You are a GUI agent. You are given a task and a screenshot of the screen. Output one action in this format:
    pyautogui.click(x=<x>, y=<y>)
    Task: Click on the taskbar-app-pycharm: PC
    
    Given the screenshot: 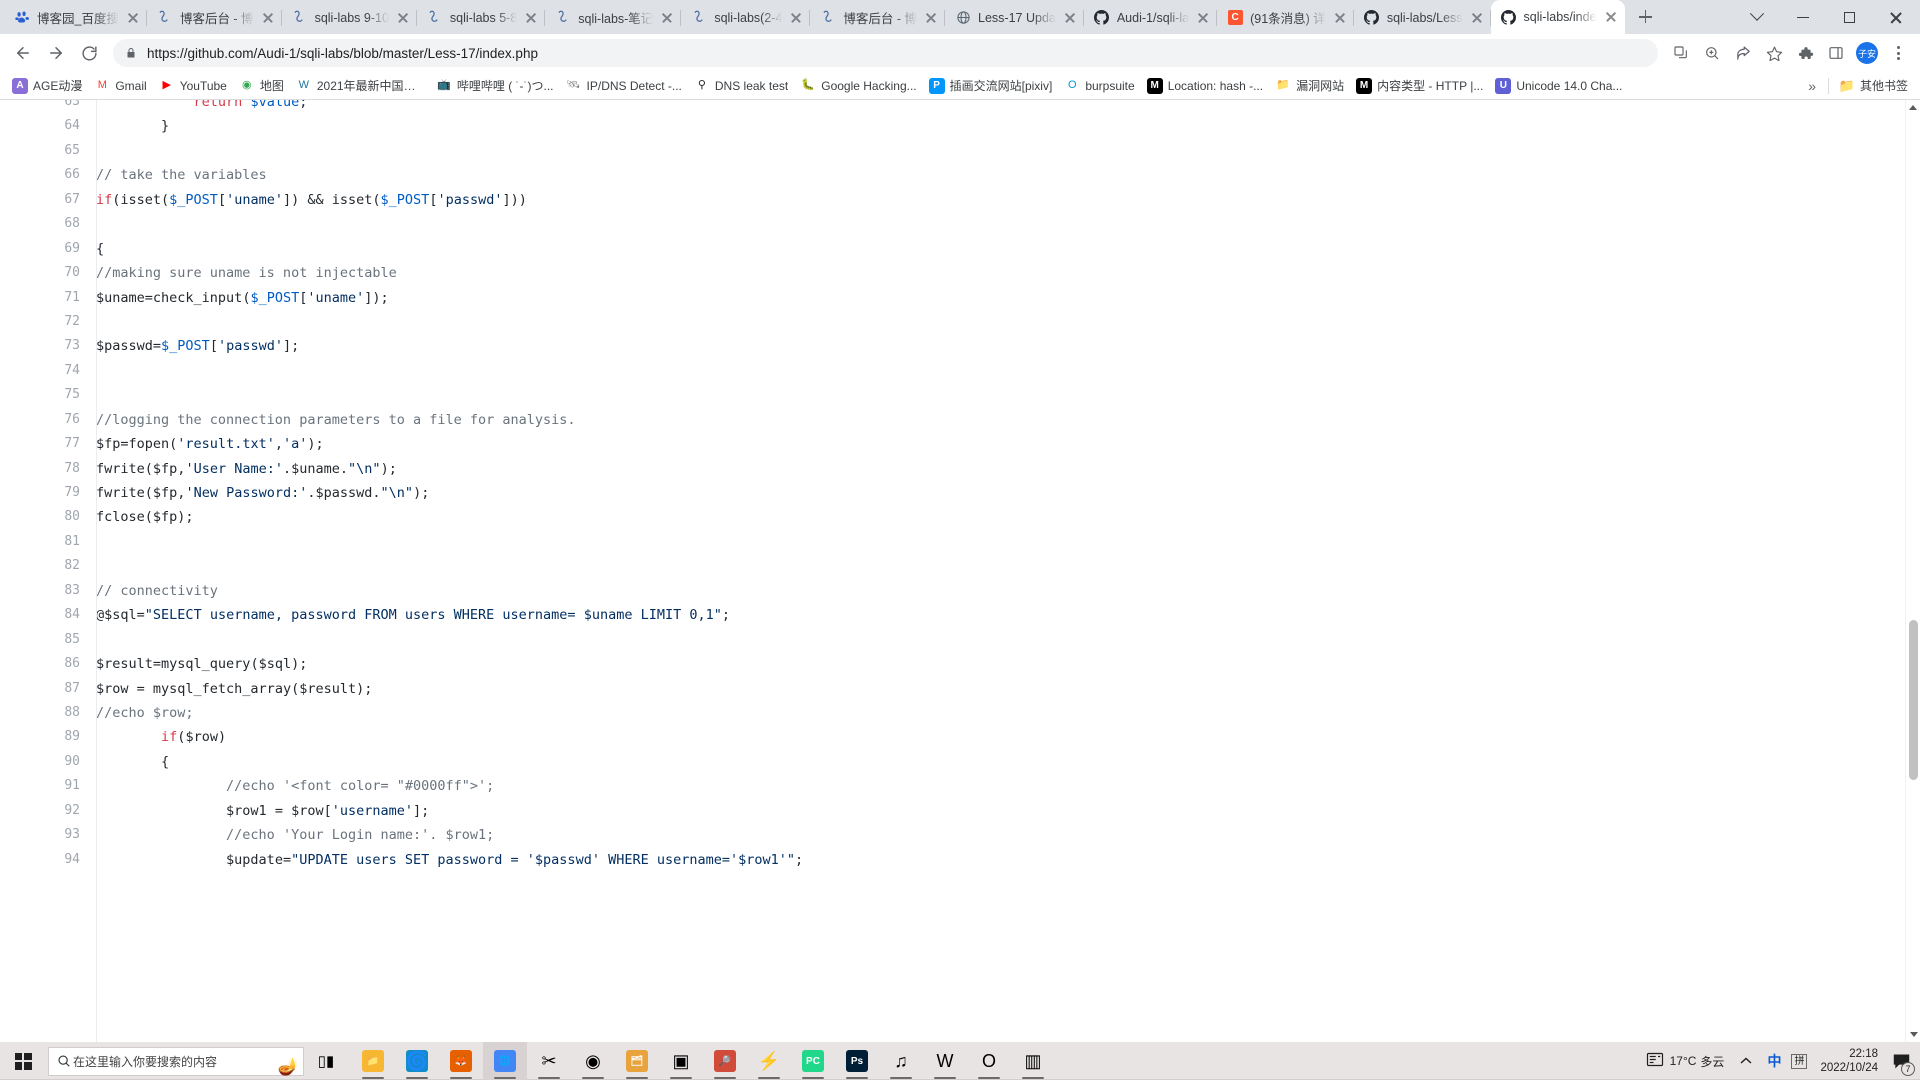 What is the action you would take?
    pyautogui.click(x=813, y=1061)
    